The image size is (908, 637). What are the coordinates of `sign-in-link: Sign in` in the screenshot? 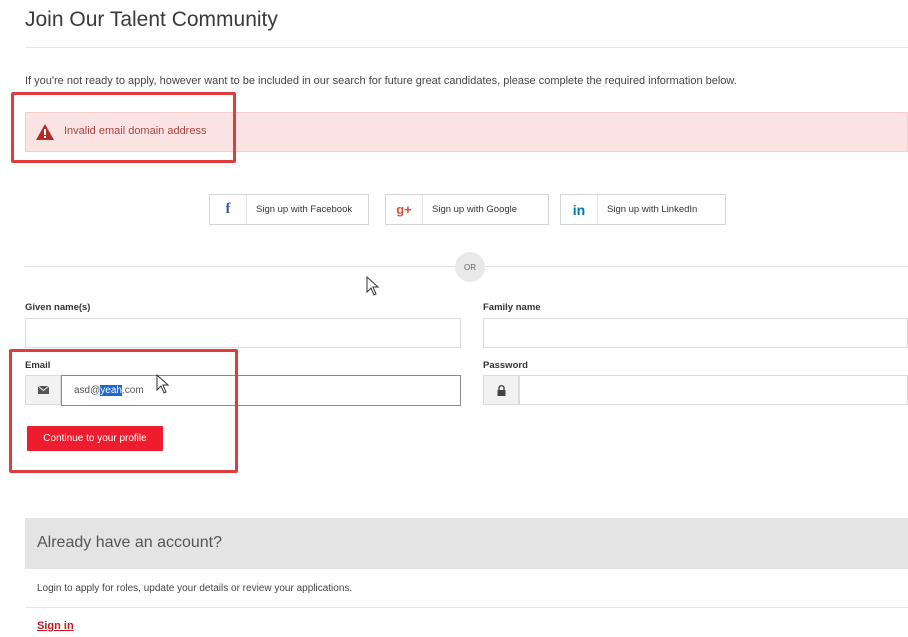 It's located at (55, 626).